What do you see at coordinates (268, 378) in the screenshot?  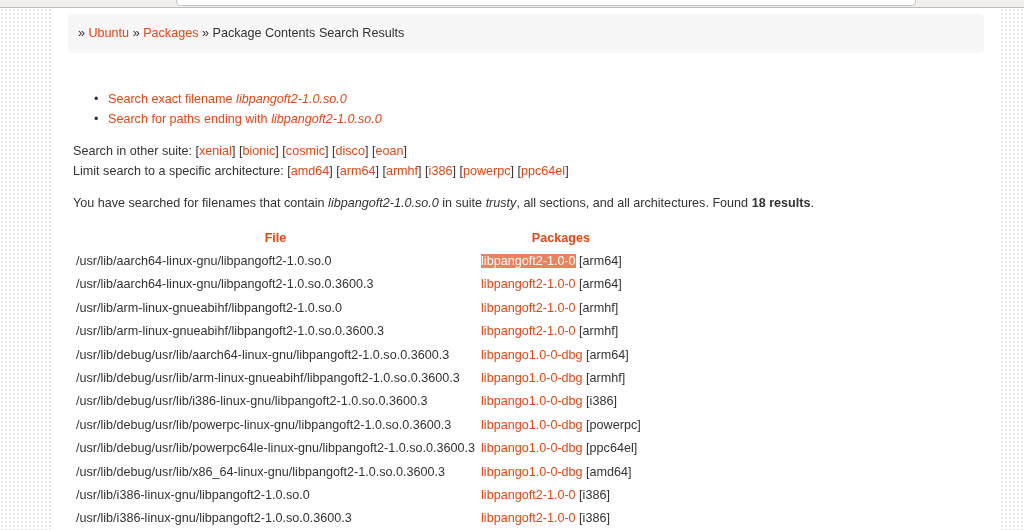 I see `file-path: /usr/lib/debug/usr/lib/arm-linux-gnueabihf/libpangoft2-1.0.so.0.3600.3` at bounding box center [268, 378].